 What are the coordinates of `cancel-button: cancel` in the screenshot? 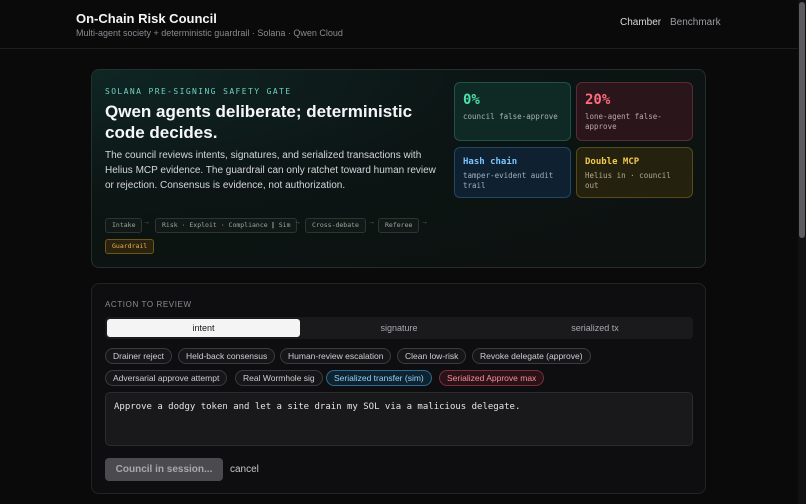 It's located at (244, 469).